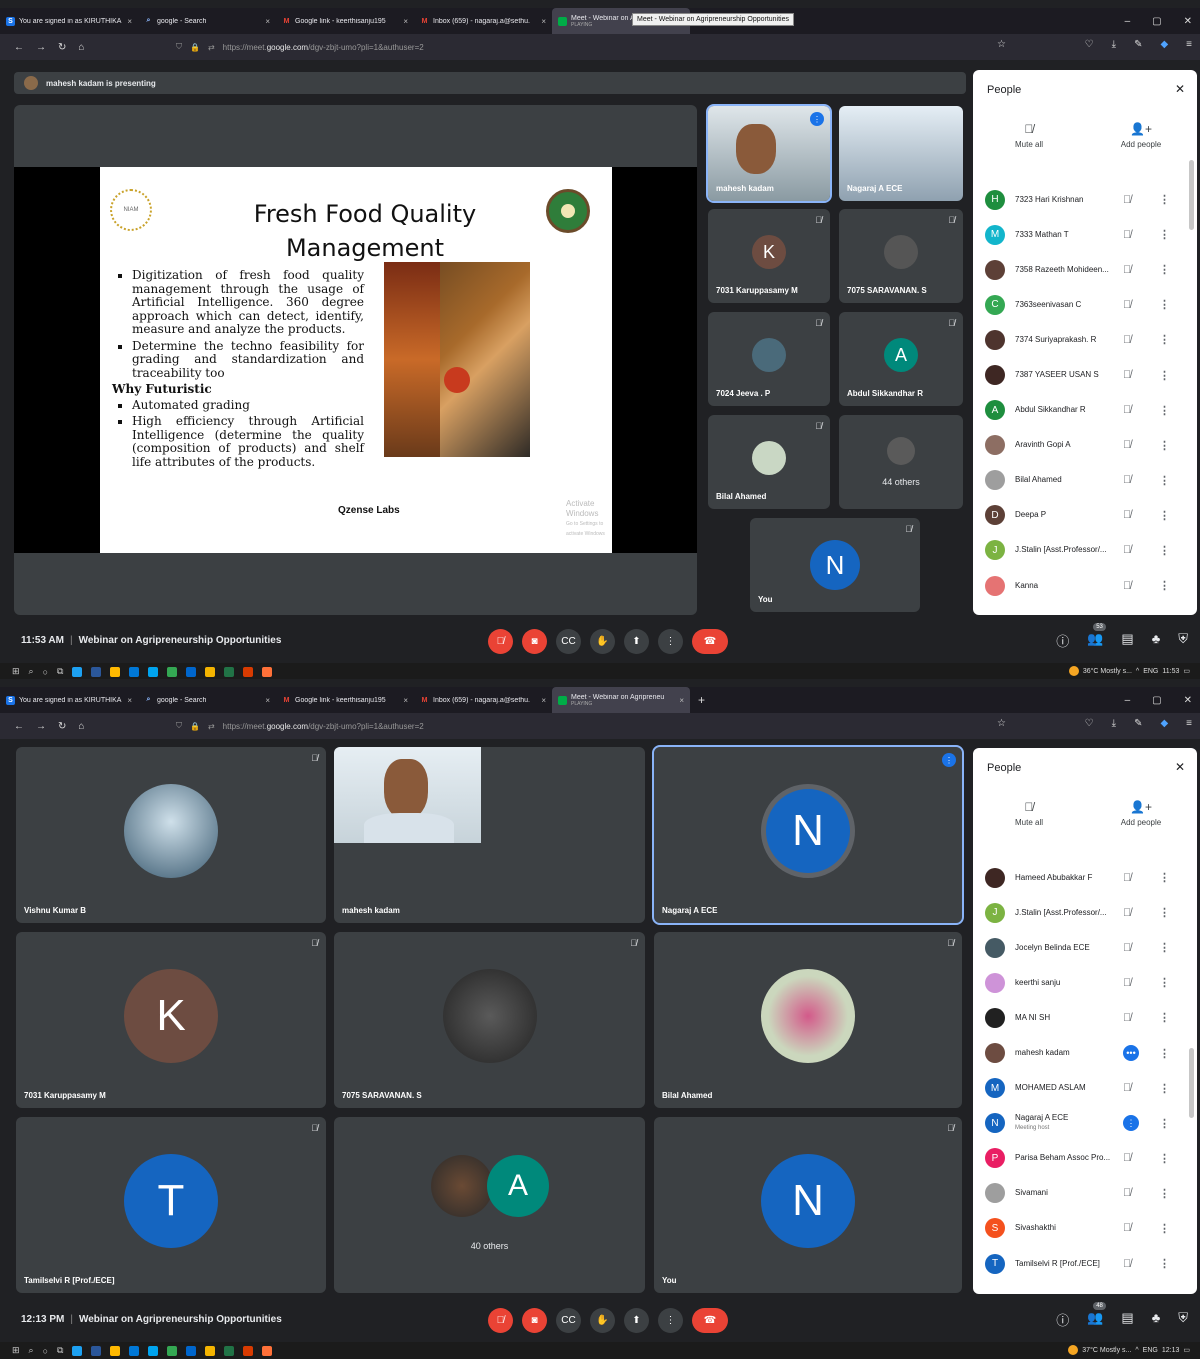 The image size is (1200, 1359). Describe the element at coordinates (171, 835) in the screenshot. I see `participant-tile: 🎙̸ Vishnu Kumar B` at that location.